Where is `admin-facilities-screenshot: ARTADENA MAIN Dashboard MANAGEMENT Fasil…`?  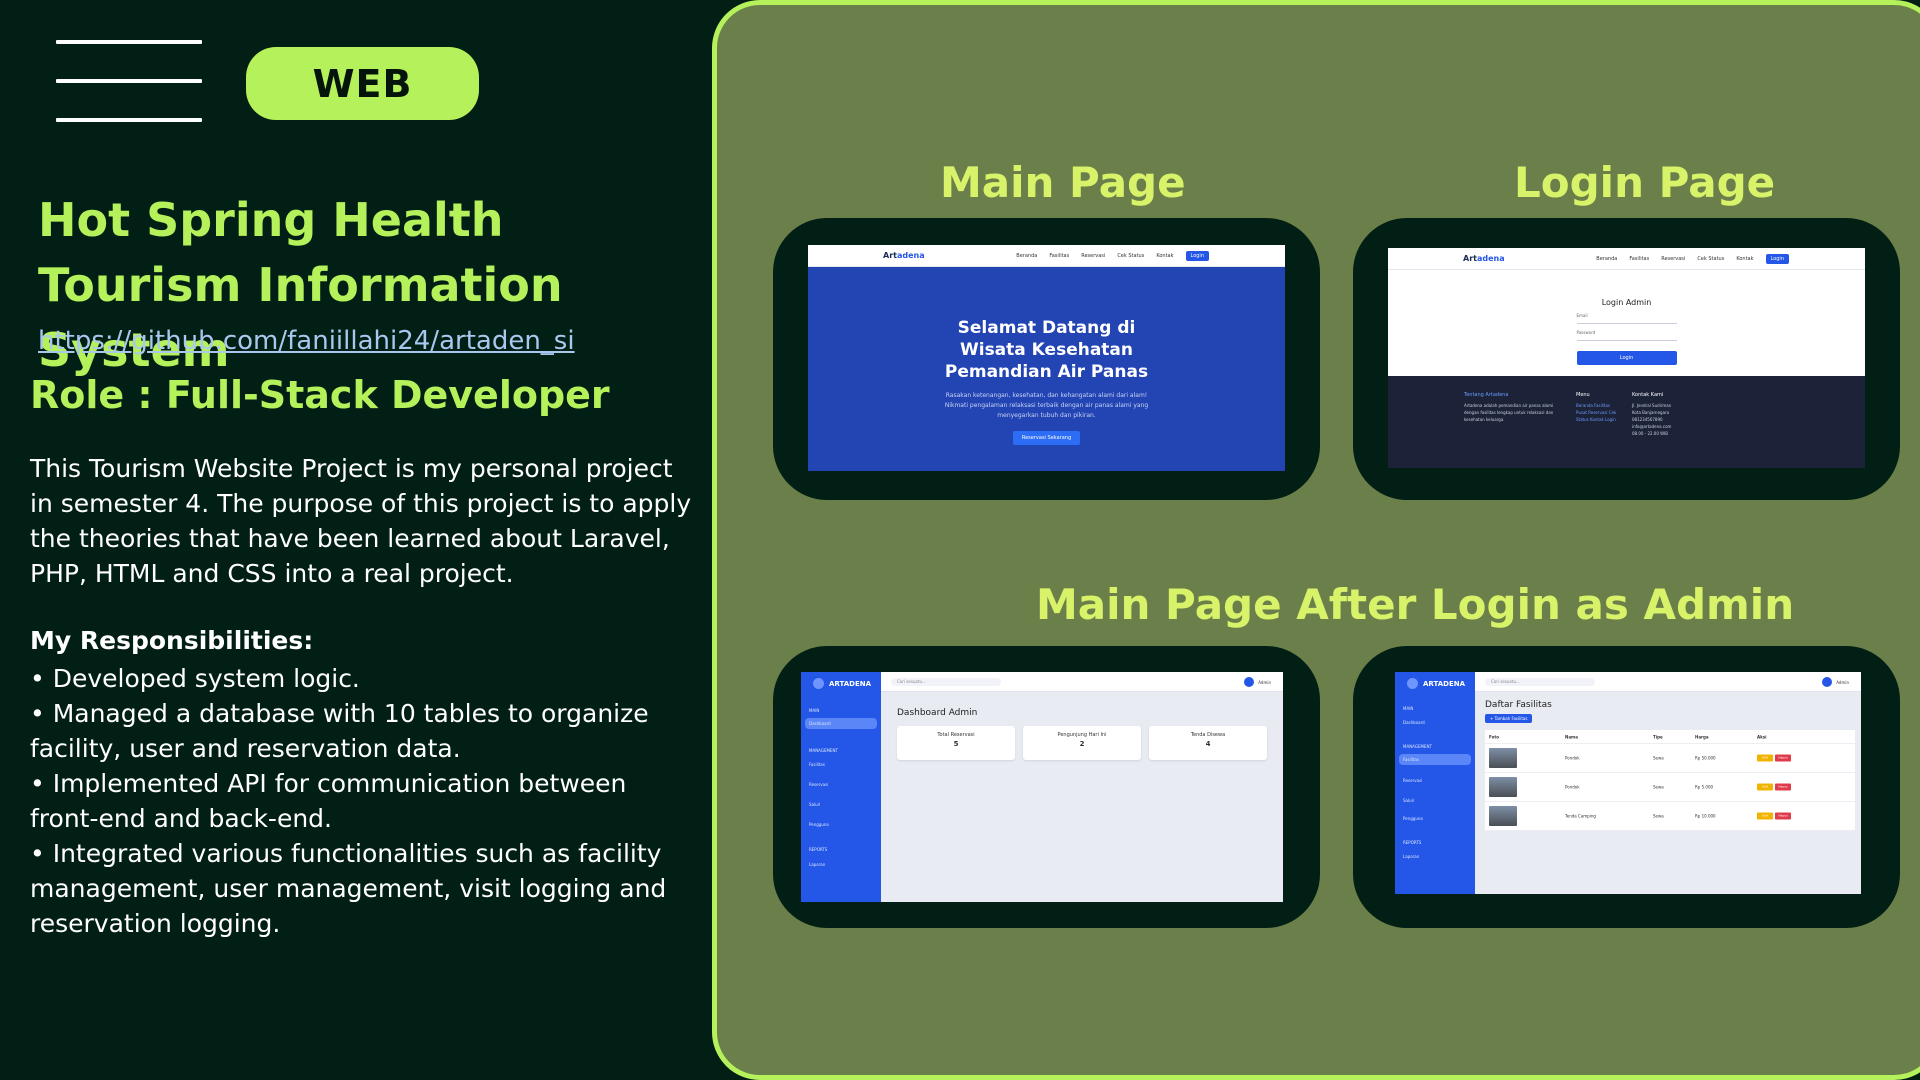 admin-facilities-screenshot: ARTADENA MAIN Dashboard MANAGEMENT Fasil… is located at coordinates (1628, 783).